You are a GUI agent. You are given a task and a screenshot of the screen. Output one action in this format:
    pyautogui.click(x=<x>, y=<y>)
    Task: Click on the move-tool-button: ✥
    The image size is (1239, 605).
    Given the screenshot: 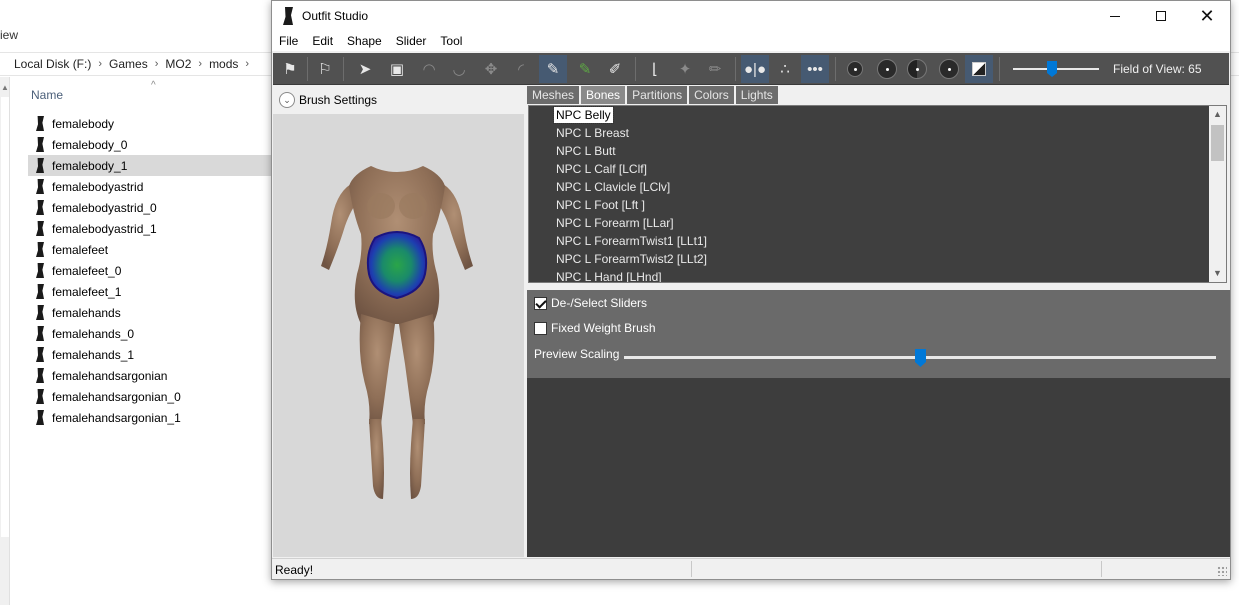 What is the action you would take?
    pyautogui.click(x=491, y=69)
    